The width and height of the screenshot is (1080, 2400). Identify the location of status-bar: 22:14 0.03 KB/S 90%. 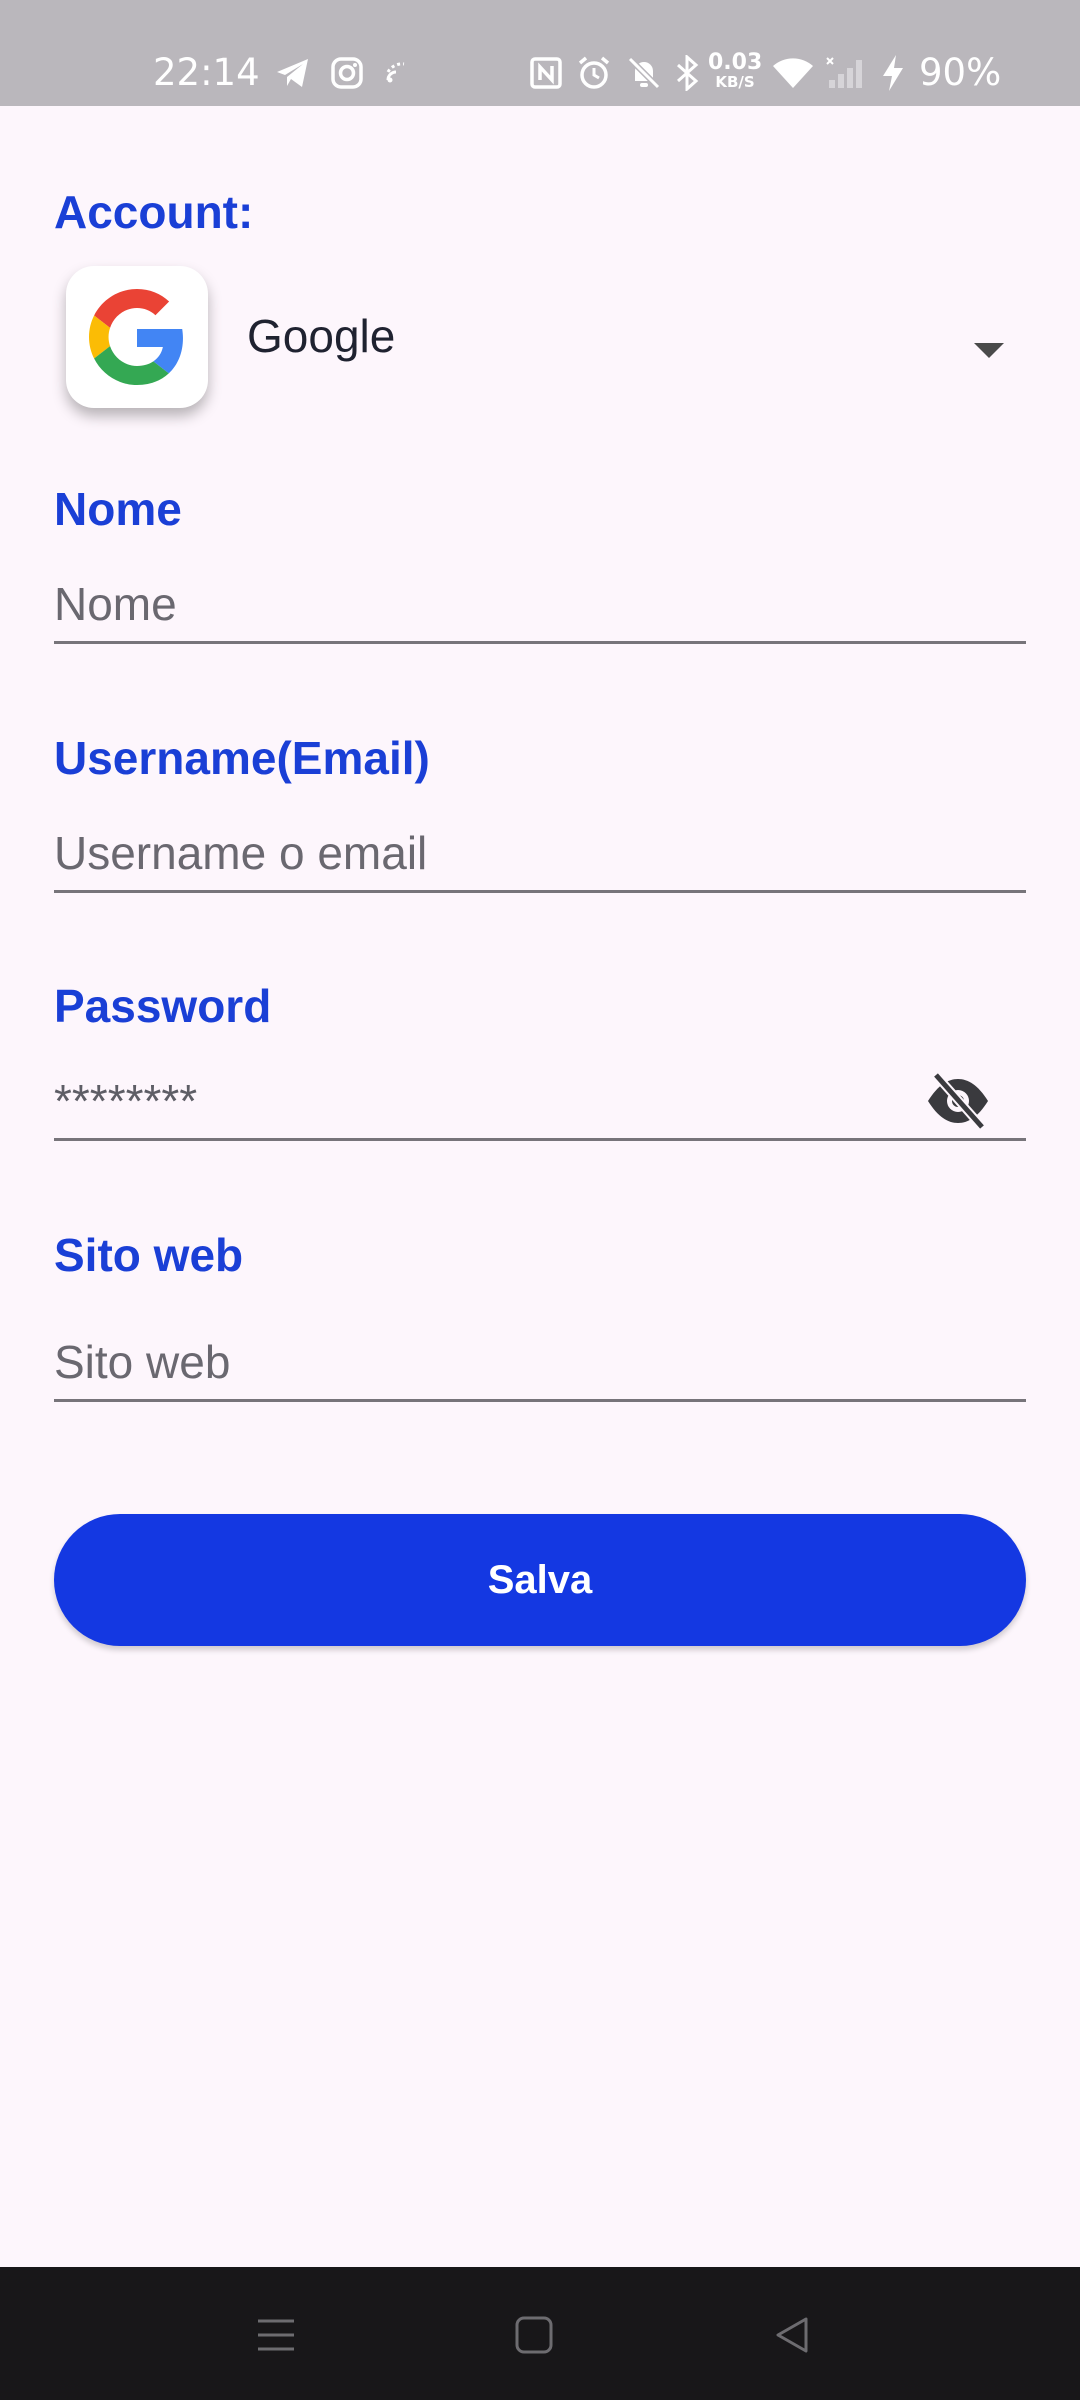
(540, 53).